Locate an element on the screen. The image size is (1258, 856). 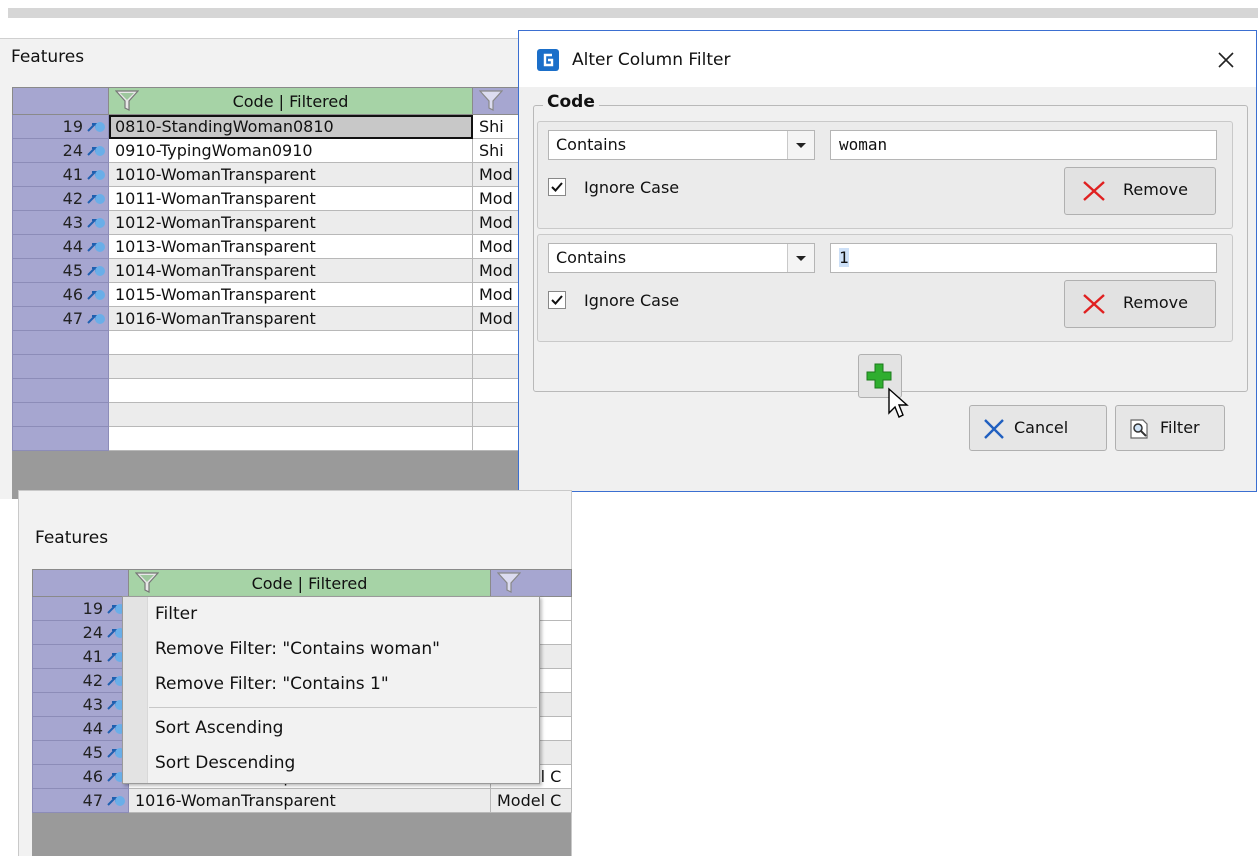
app-icon is located at coordinates (548, 60).